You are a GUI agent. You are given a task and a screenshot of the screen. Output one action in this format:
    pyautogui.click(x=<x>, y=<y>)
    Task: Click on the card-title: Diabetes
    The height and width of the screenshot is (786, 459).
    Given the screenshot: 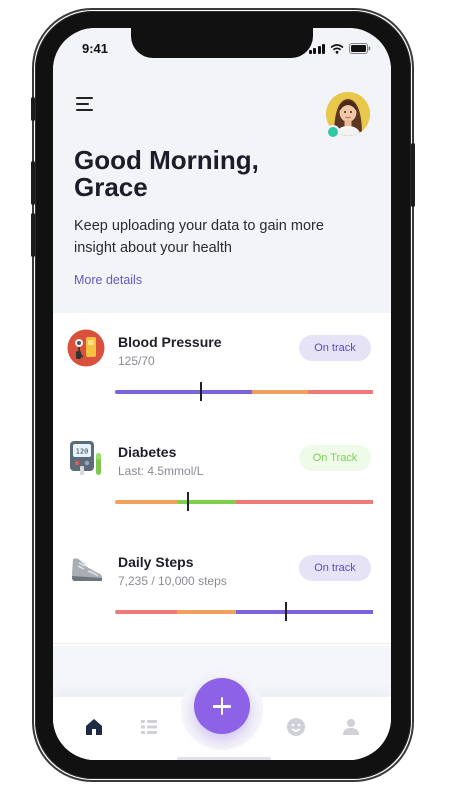 What is the action you would take?
    pyautogui.click(x=147, y=452)
    